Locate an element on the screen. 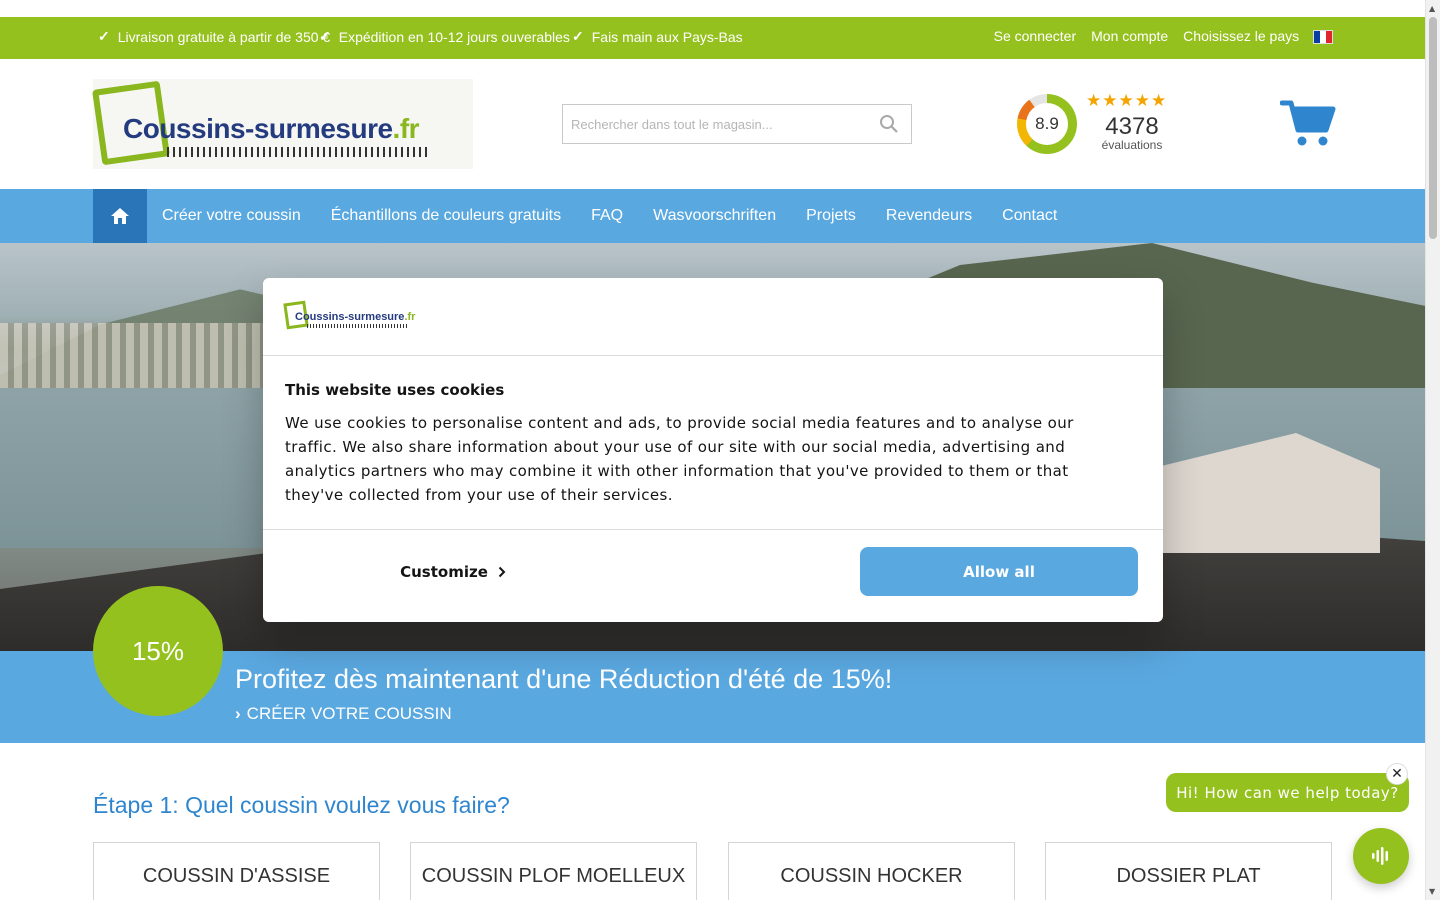  nav-item-wash: Wasvoorschriften is located at coordinates (714, 216).